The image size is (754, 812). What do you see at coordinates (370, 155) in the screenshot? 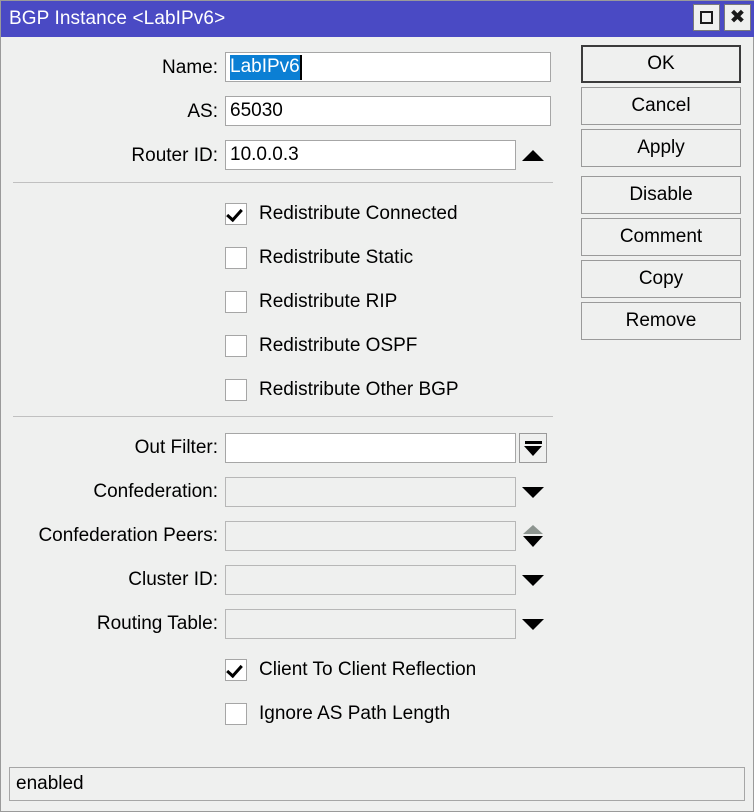
I see `router-id-input: 10.0.0.3` at bounding box center [370, 155].